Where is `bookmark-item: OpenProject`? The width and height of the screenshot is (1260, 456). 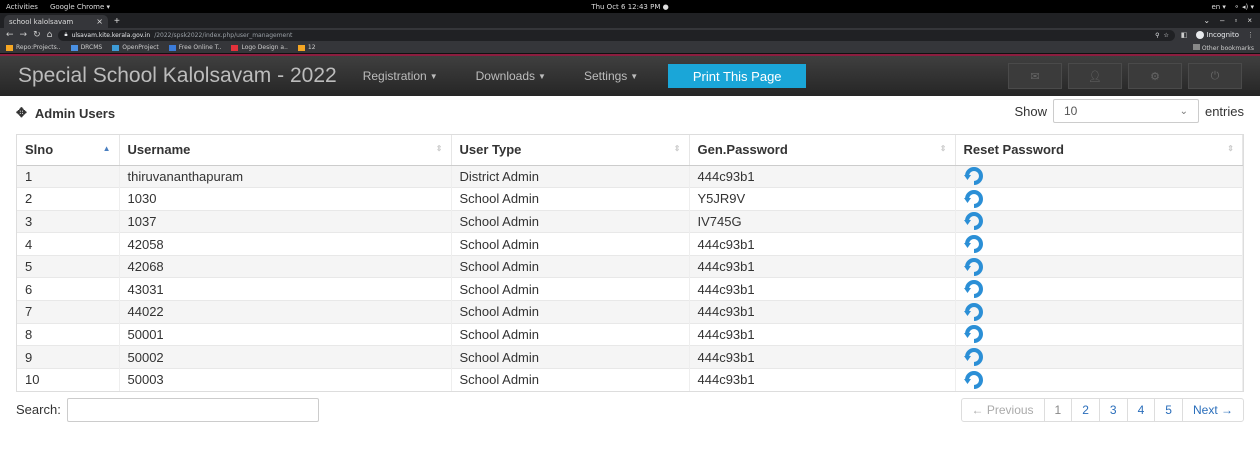 bookmark-item: OpenProject is located at coordinates (135, 47).